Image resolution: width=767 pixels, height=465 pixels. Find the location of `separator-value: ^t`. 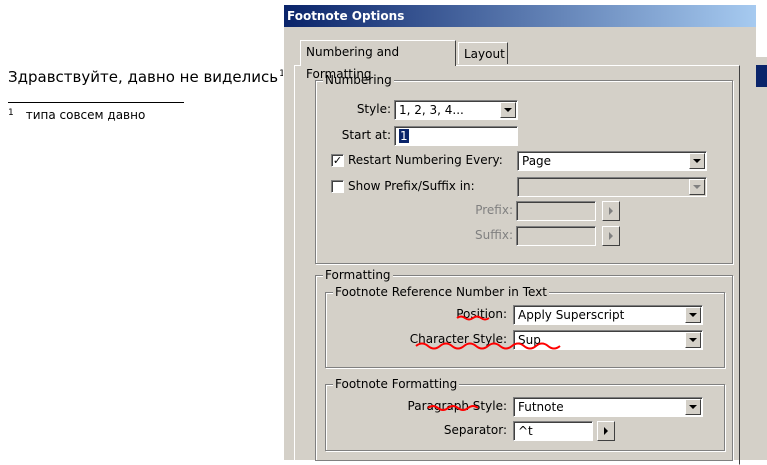

separator-value: ^t is located at coordinates (525, 431).